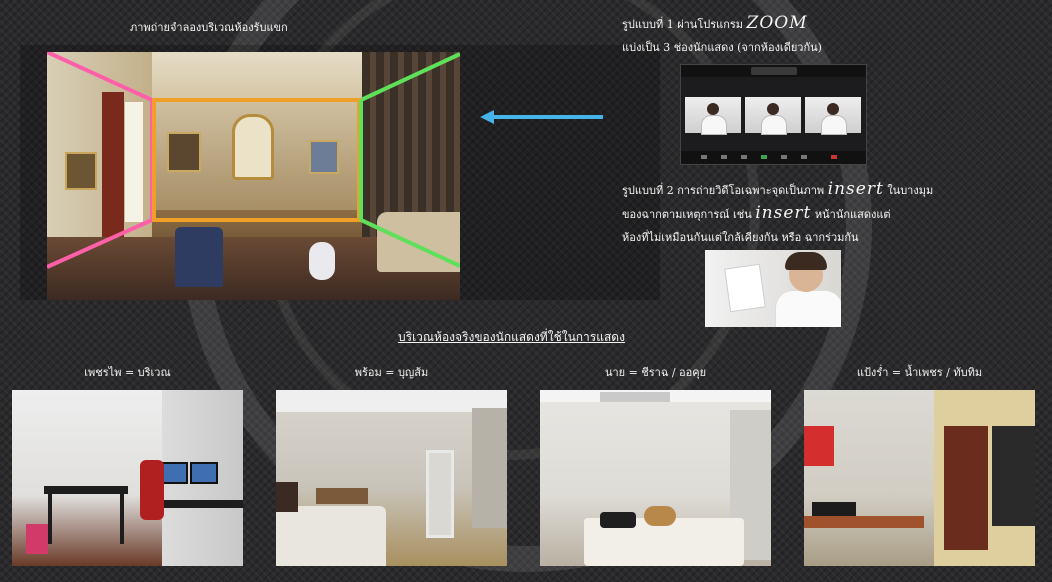 The image size is (1052, 582). What do you see at coordinates (410, 77) in the screenshot?
I see `outline-green-top` at bounding box center [410, 77].